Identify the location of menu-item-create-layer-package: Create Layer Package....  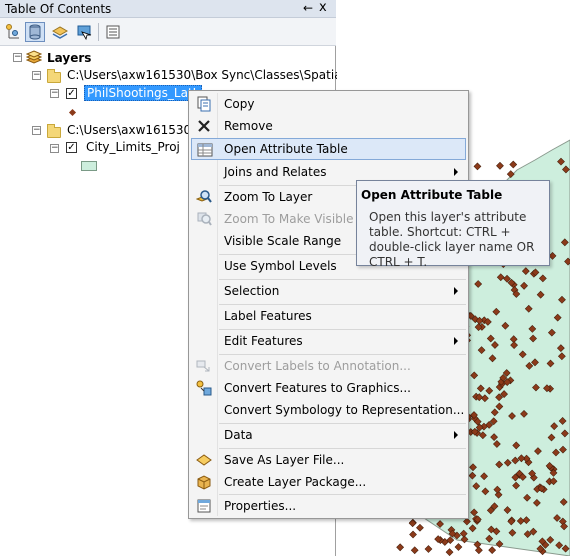
(328, 482).